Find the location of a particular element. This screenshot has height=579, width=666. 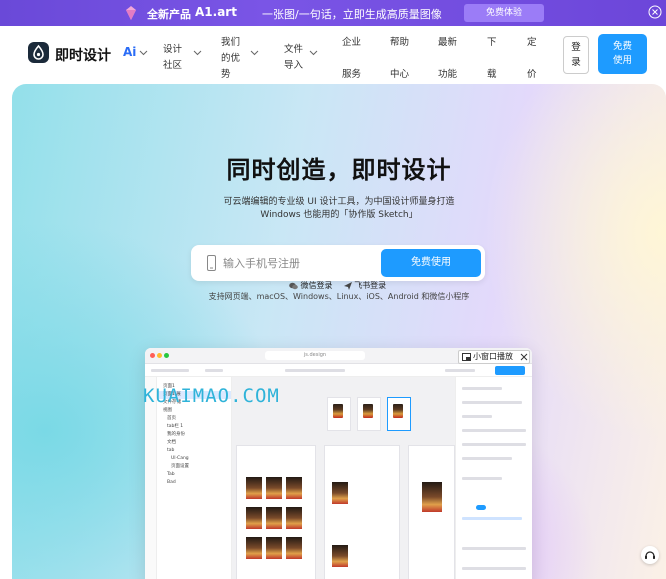

layer-row: Tab is located at coordinates (171, 474).